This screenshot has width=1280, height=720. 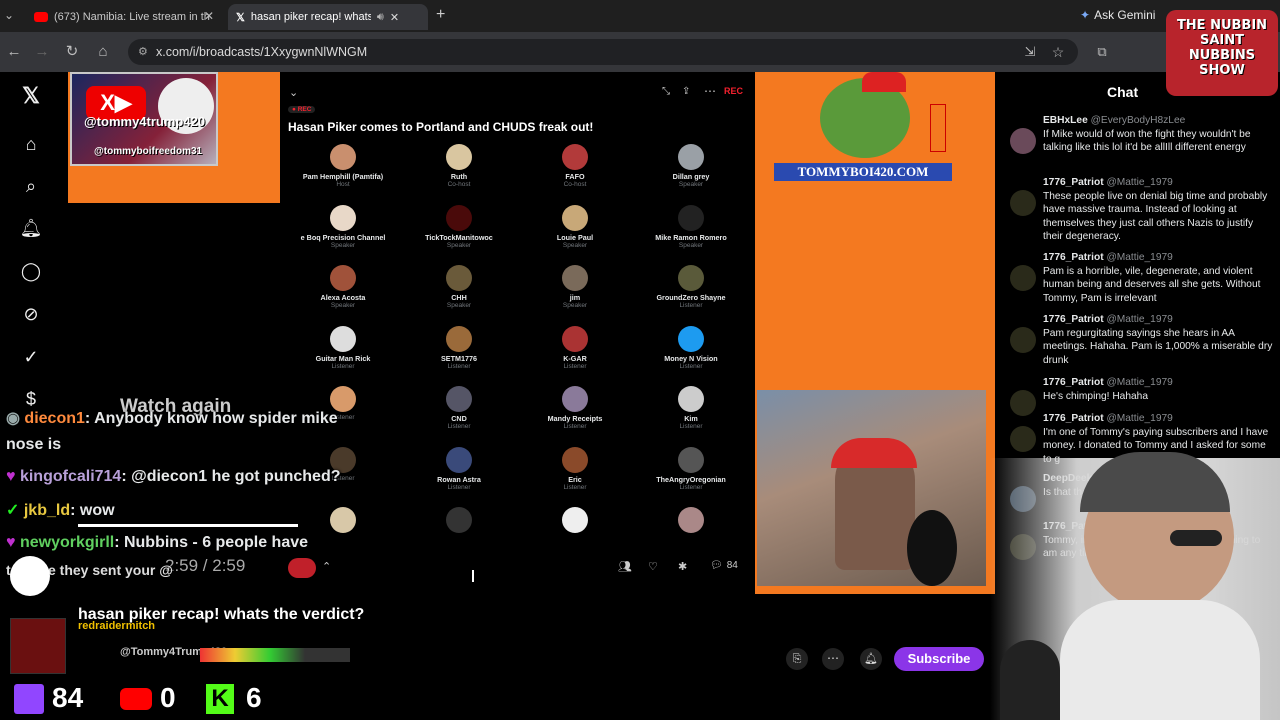 I want to click on ask-gemini-button: ✦ Ask Gemini, so click(x=1117, y=15).